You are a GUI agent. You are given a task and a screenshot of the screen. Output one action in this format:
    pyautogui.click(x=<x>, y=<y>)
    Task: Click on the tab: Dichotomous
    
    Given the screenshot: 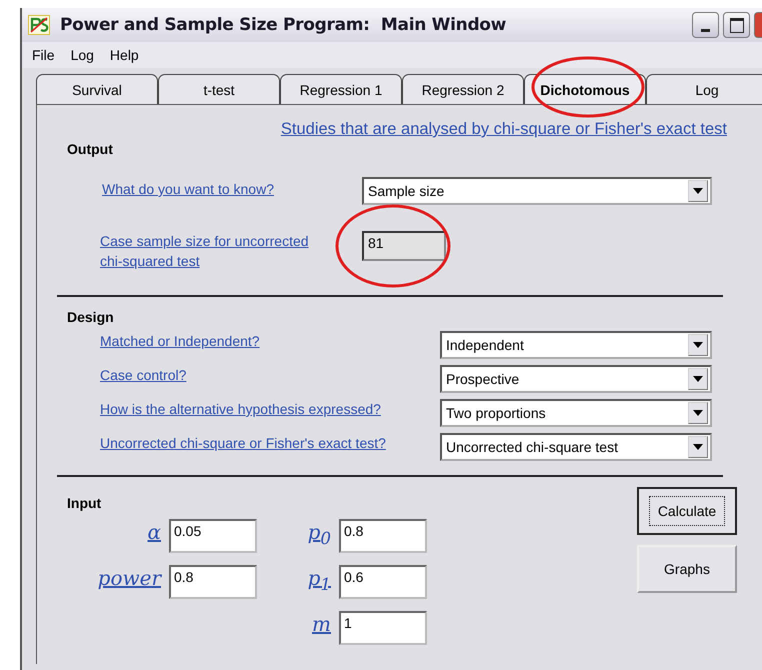 What is the action you would take?
    pyautogui.click(x=585, y=89)
    